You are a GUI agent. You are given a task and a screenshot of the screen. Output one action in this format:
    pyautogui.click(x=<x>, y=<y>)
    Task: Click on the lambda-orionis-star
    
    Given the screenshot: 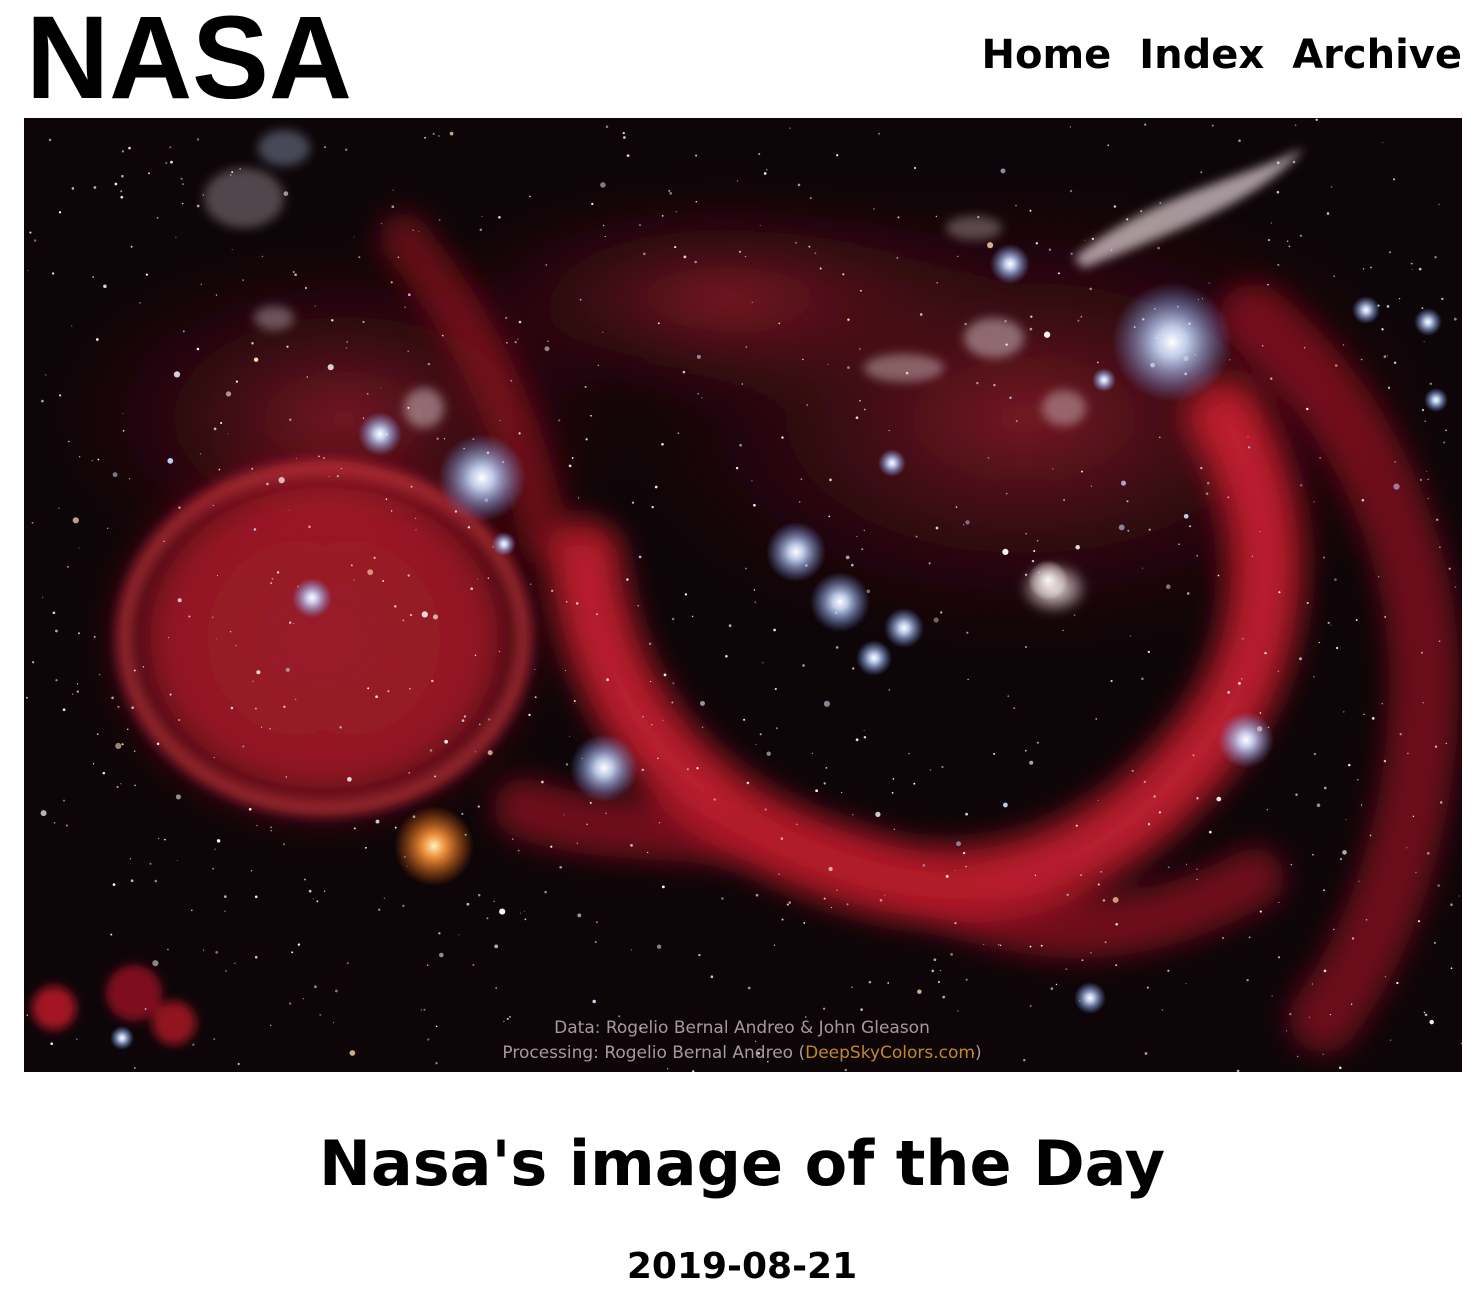 What is the action you would take?
    pyautogui.click(x=312, y=598)
    